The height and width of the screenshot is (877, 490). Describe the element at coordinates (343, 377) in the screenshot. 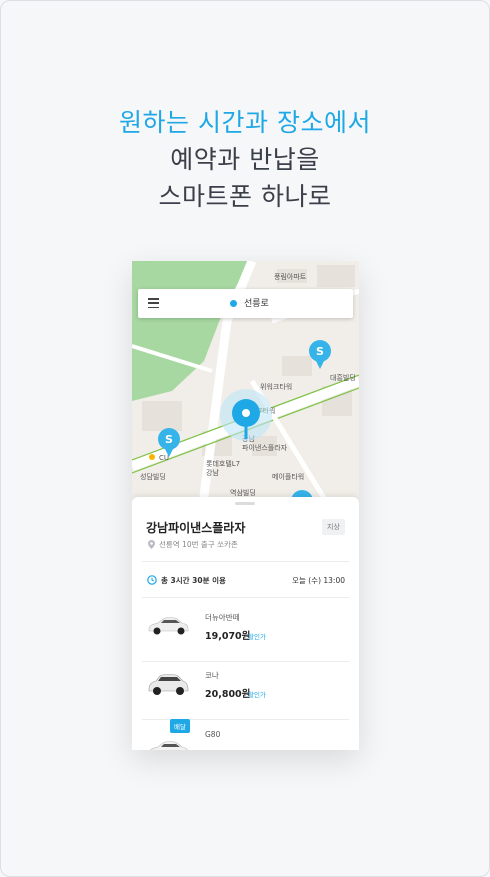

I see `map-label: 대흥빌딩` at that location.